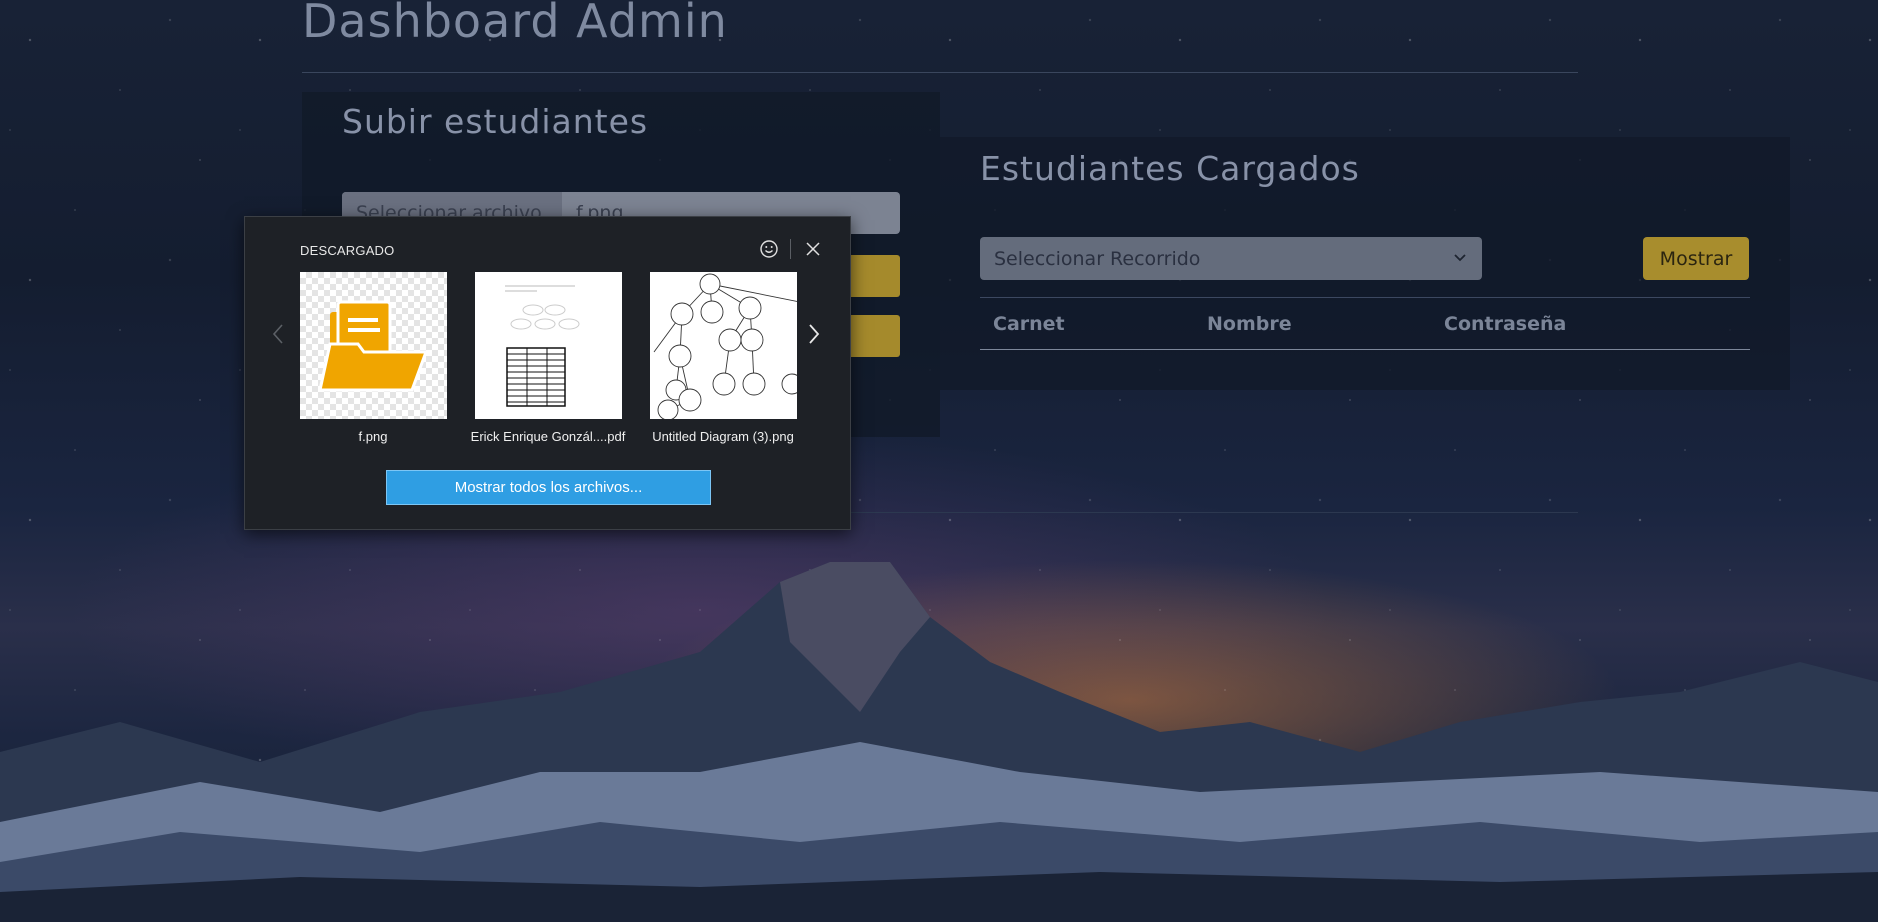 This screenshot has width=1878, height=922. Describe the element at coordinates (495, 121) in the screenshot. I see `upload-panel-title: Subir estudiantes` at that location.